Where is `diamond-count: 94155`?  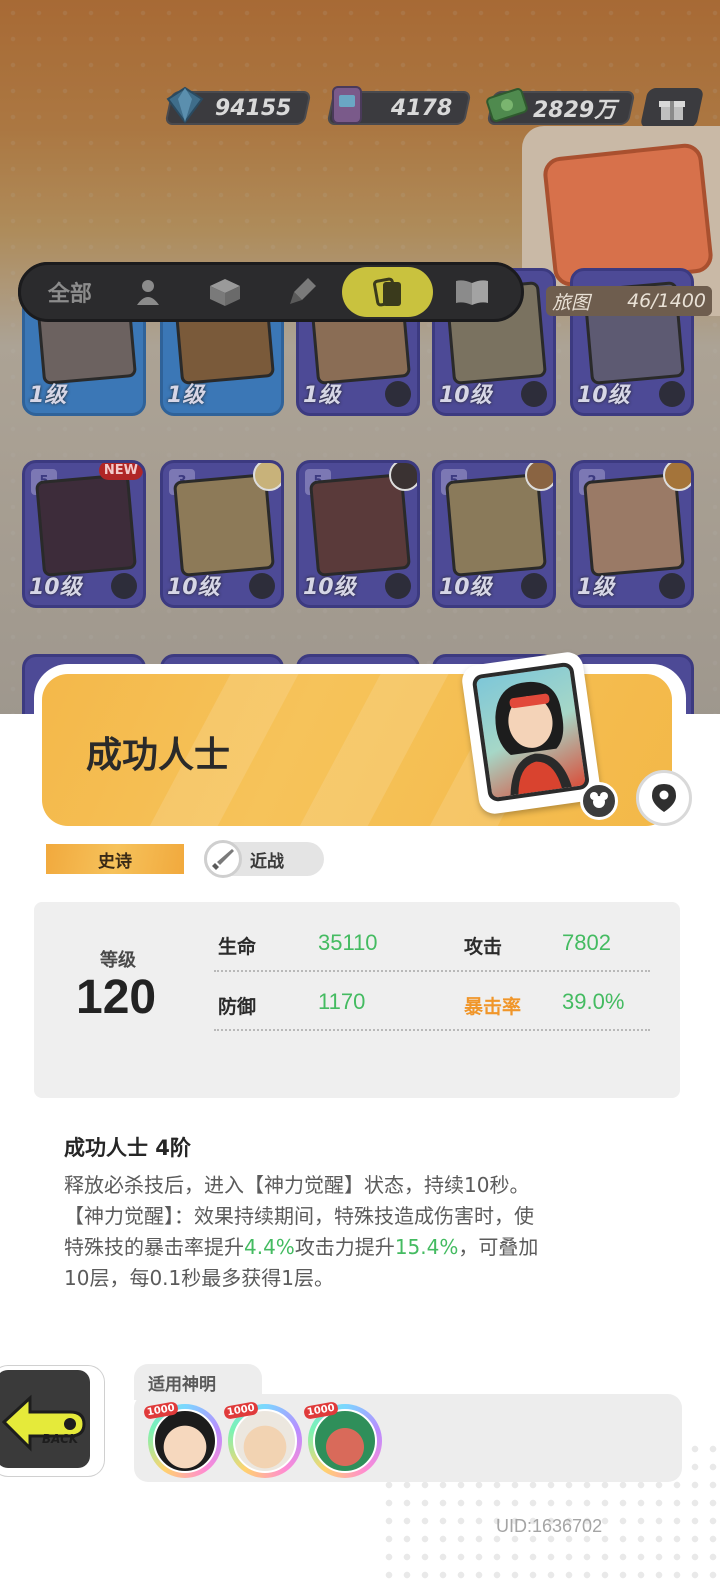 diamond-count: 94155 is located at coordinates (253, 108).